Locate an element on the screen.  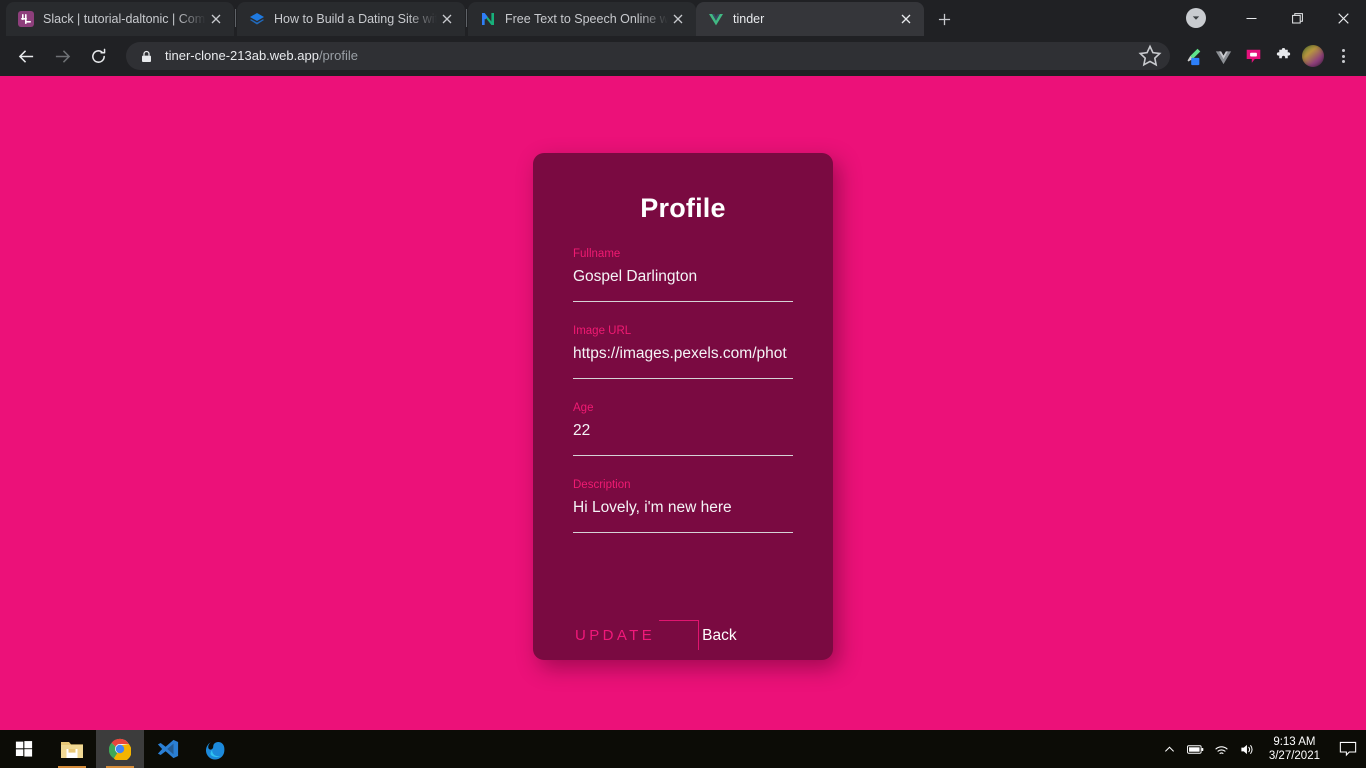
maximize-icon is located at coordinates (1297, 18).